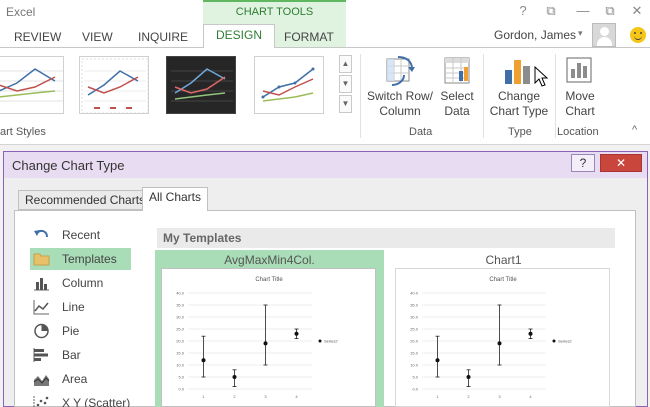 This screenshot has width=650, height=407. Describe the element at coordinates (180, 329) in the screenshot. I see `y-tick-label: 25.0` at that location.